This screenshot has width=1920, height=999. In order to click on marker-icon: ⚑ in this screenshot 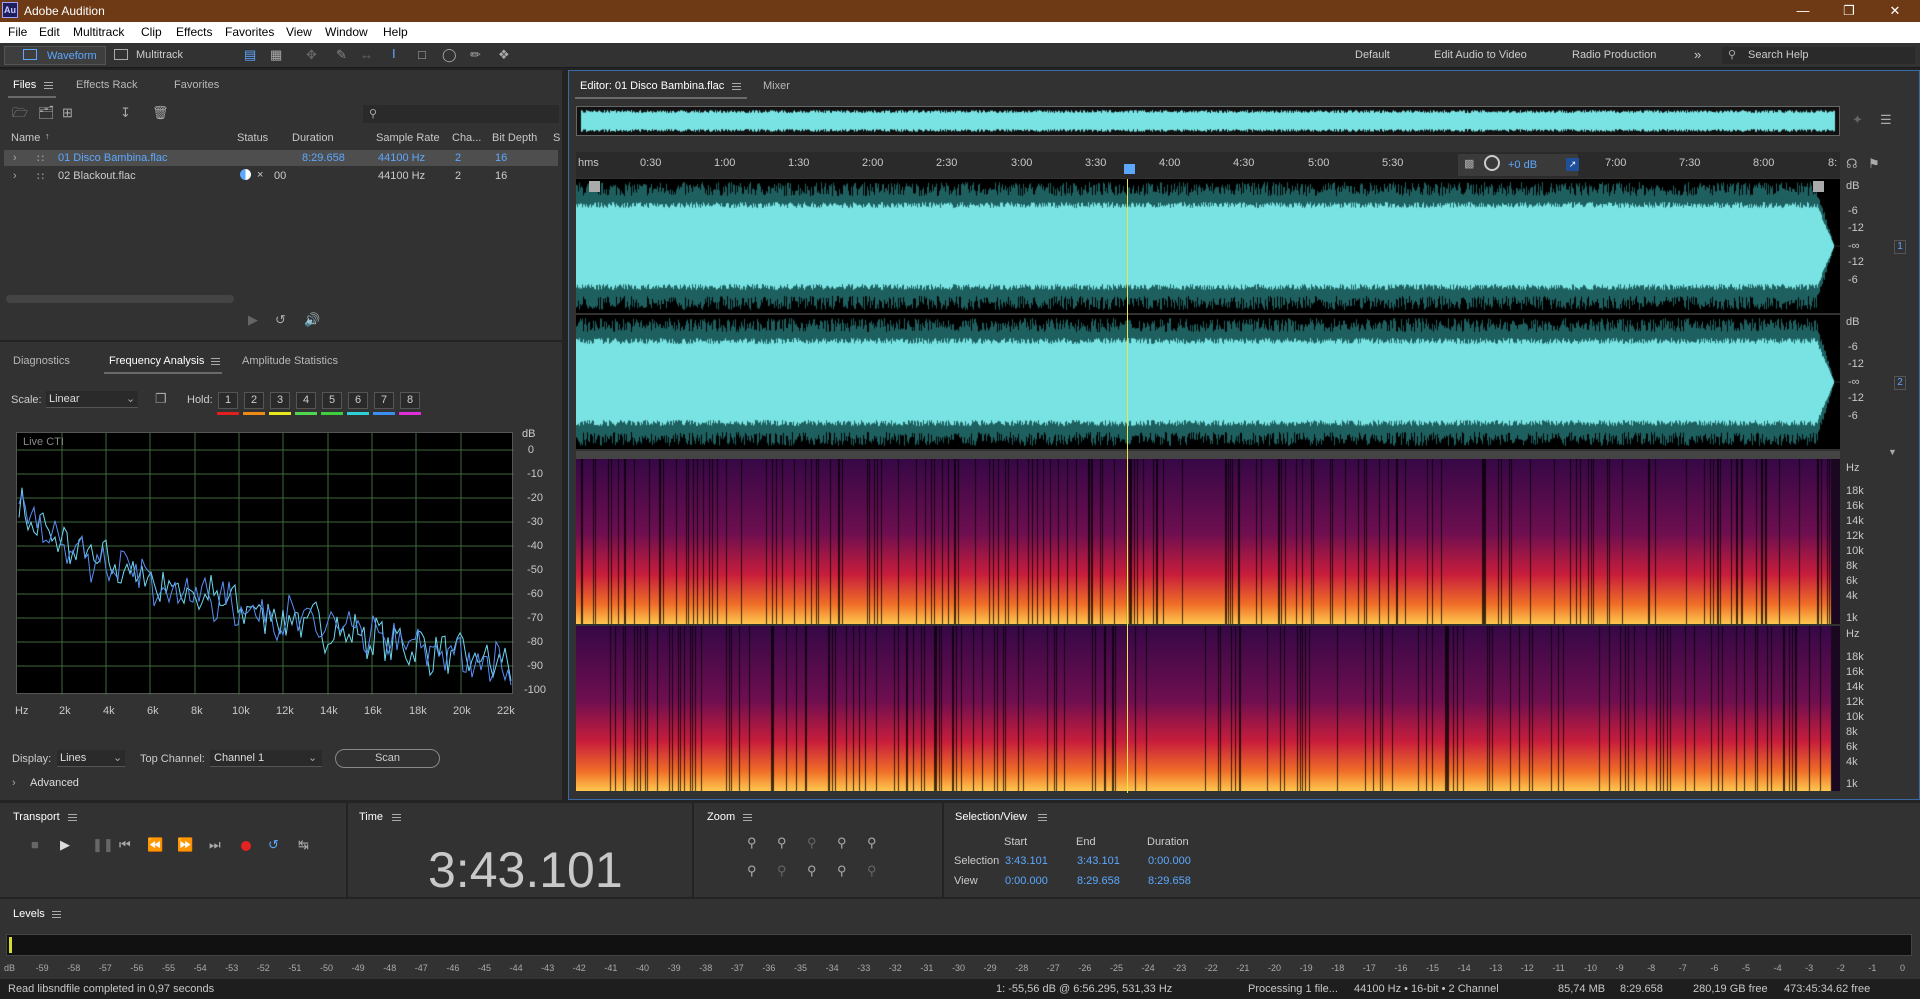, I will do `click(1874, 164)`.